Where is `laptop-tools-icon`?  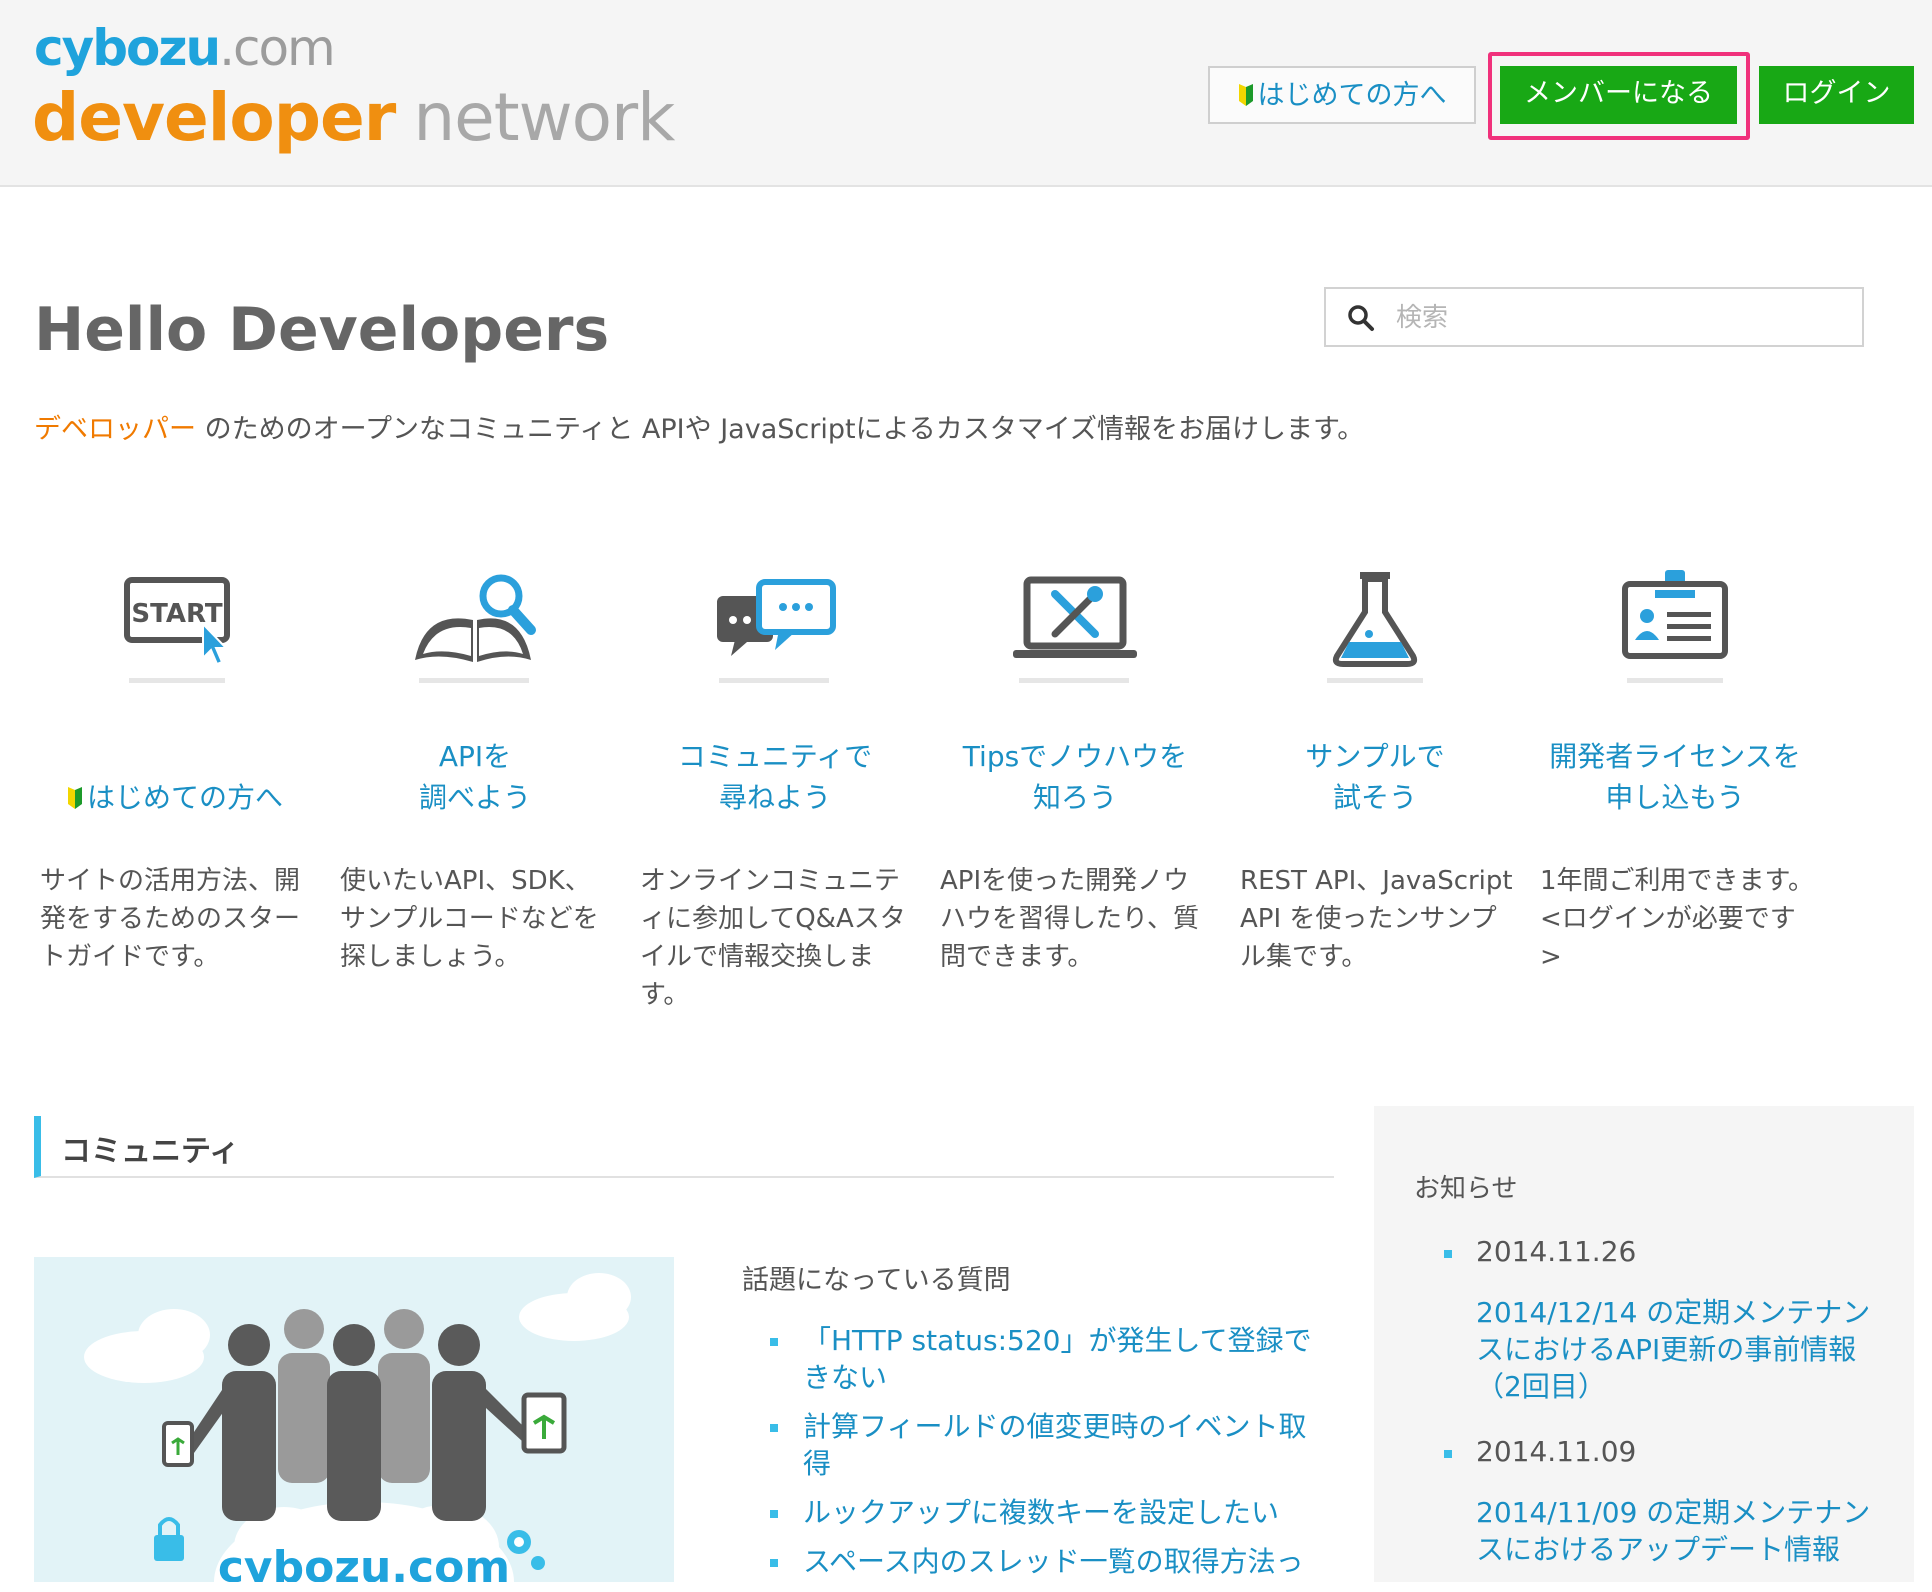 laptop-tools-icon is located at coordinates (1075, 630).